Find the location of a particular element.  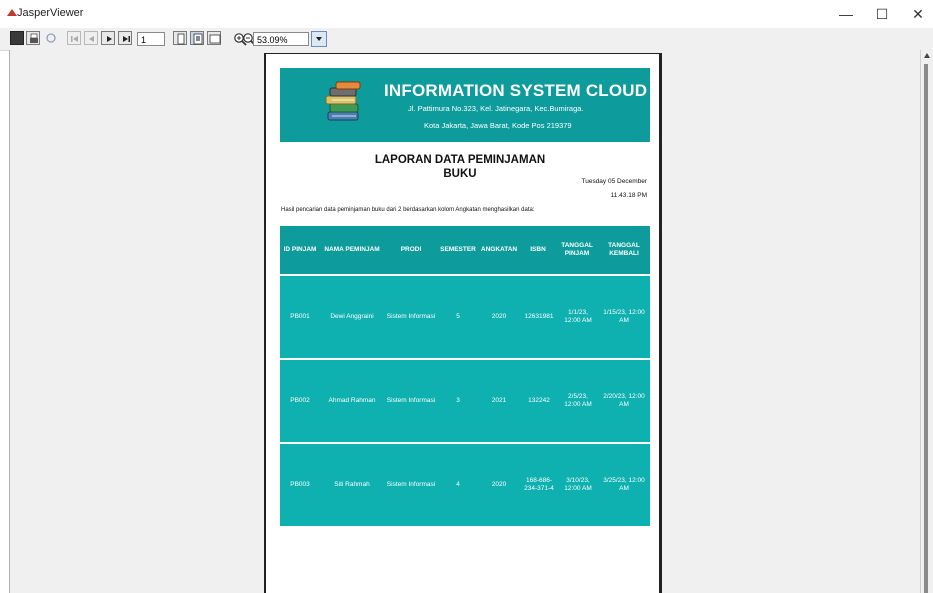

fit-page-icon is located at coordinates (197, 38).